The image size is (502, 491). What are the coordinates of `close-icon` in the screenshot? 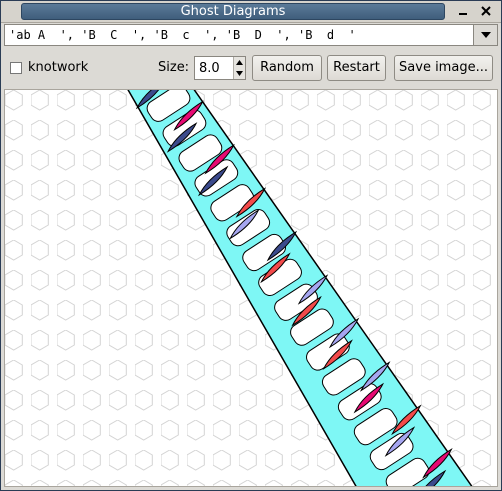 It's located at (486, 11).